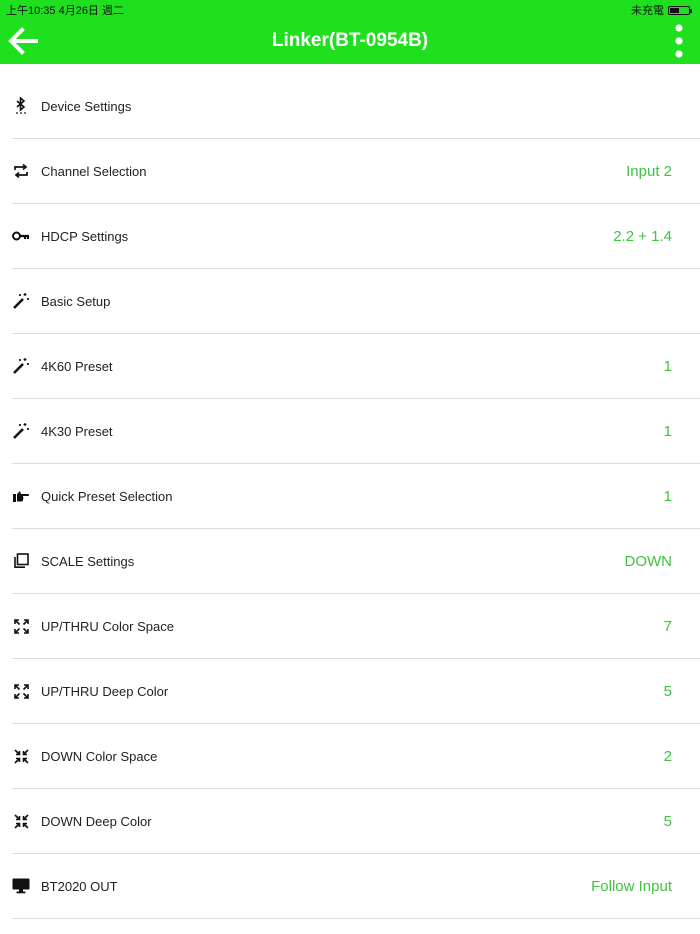 Image resolution: width=700 pixels, height=934 pixels. What do you see at coordinates (21, 561) in the screenshot?
I see `copy-icon` at bounding box center [21, 561].